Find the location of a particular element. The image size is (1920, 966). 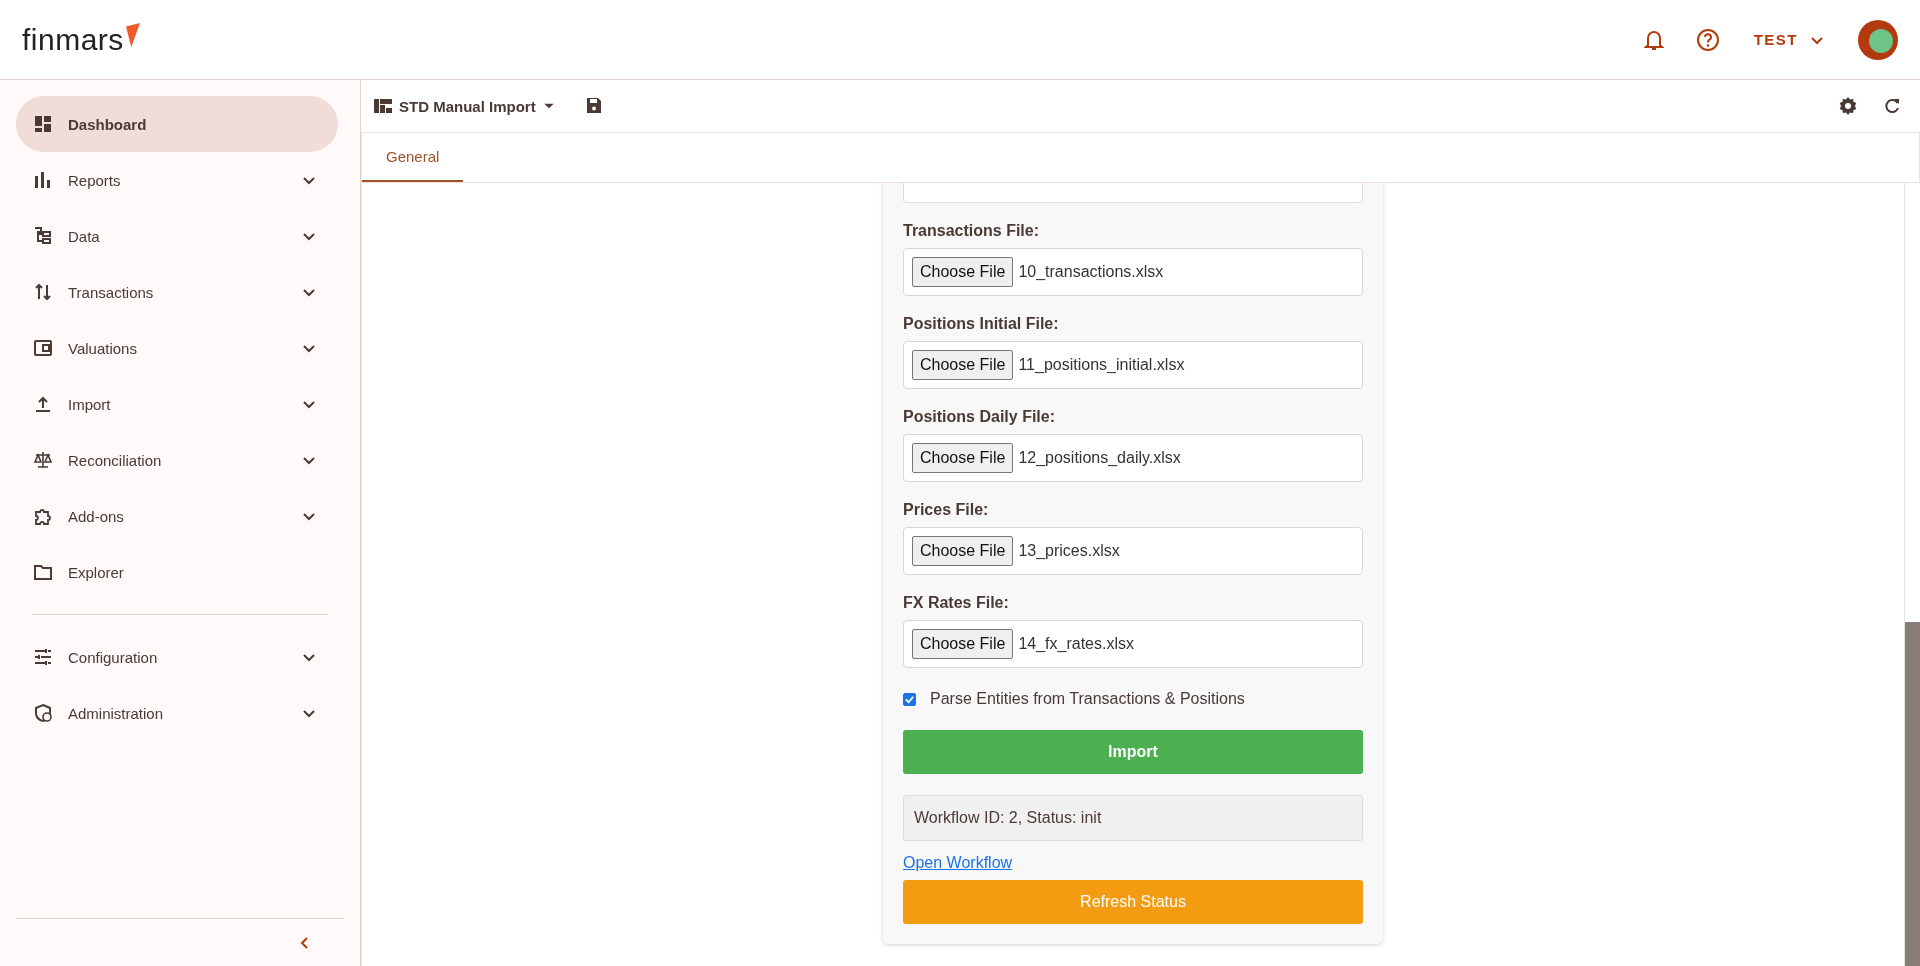

swap-arrows-icon is located at coordinates (43, 292).